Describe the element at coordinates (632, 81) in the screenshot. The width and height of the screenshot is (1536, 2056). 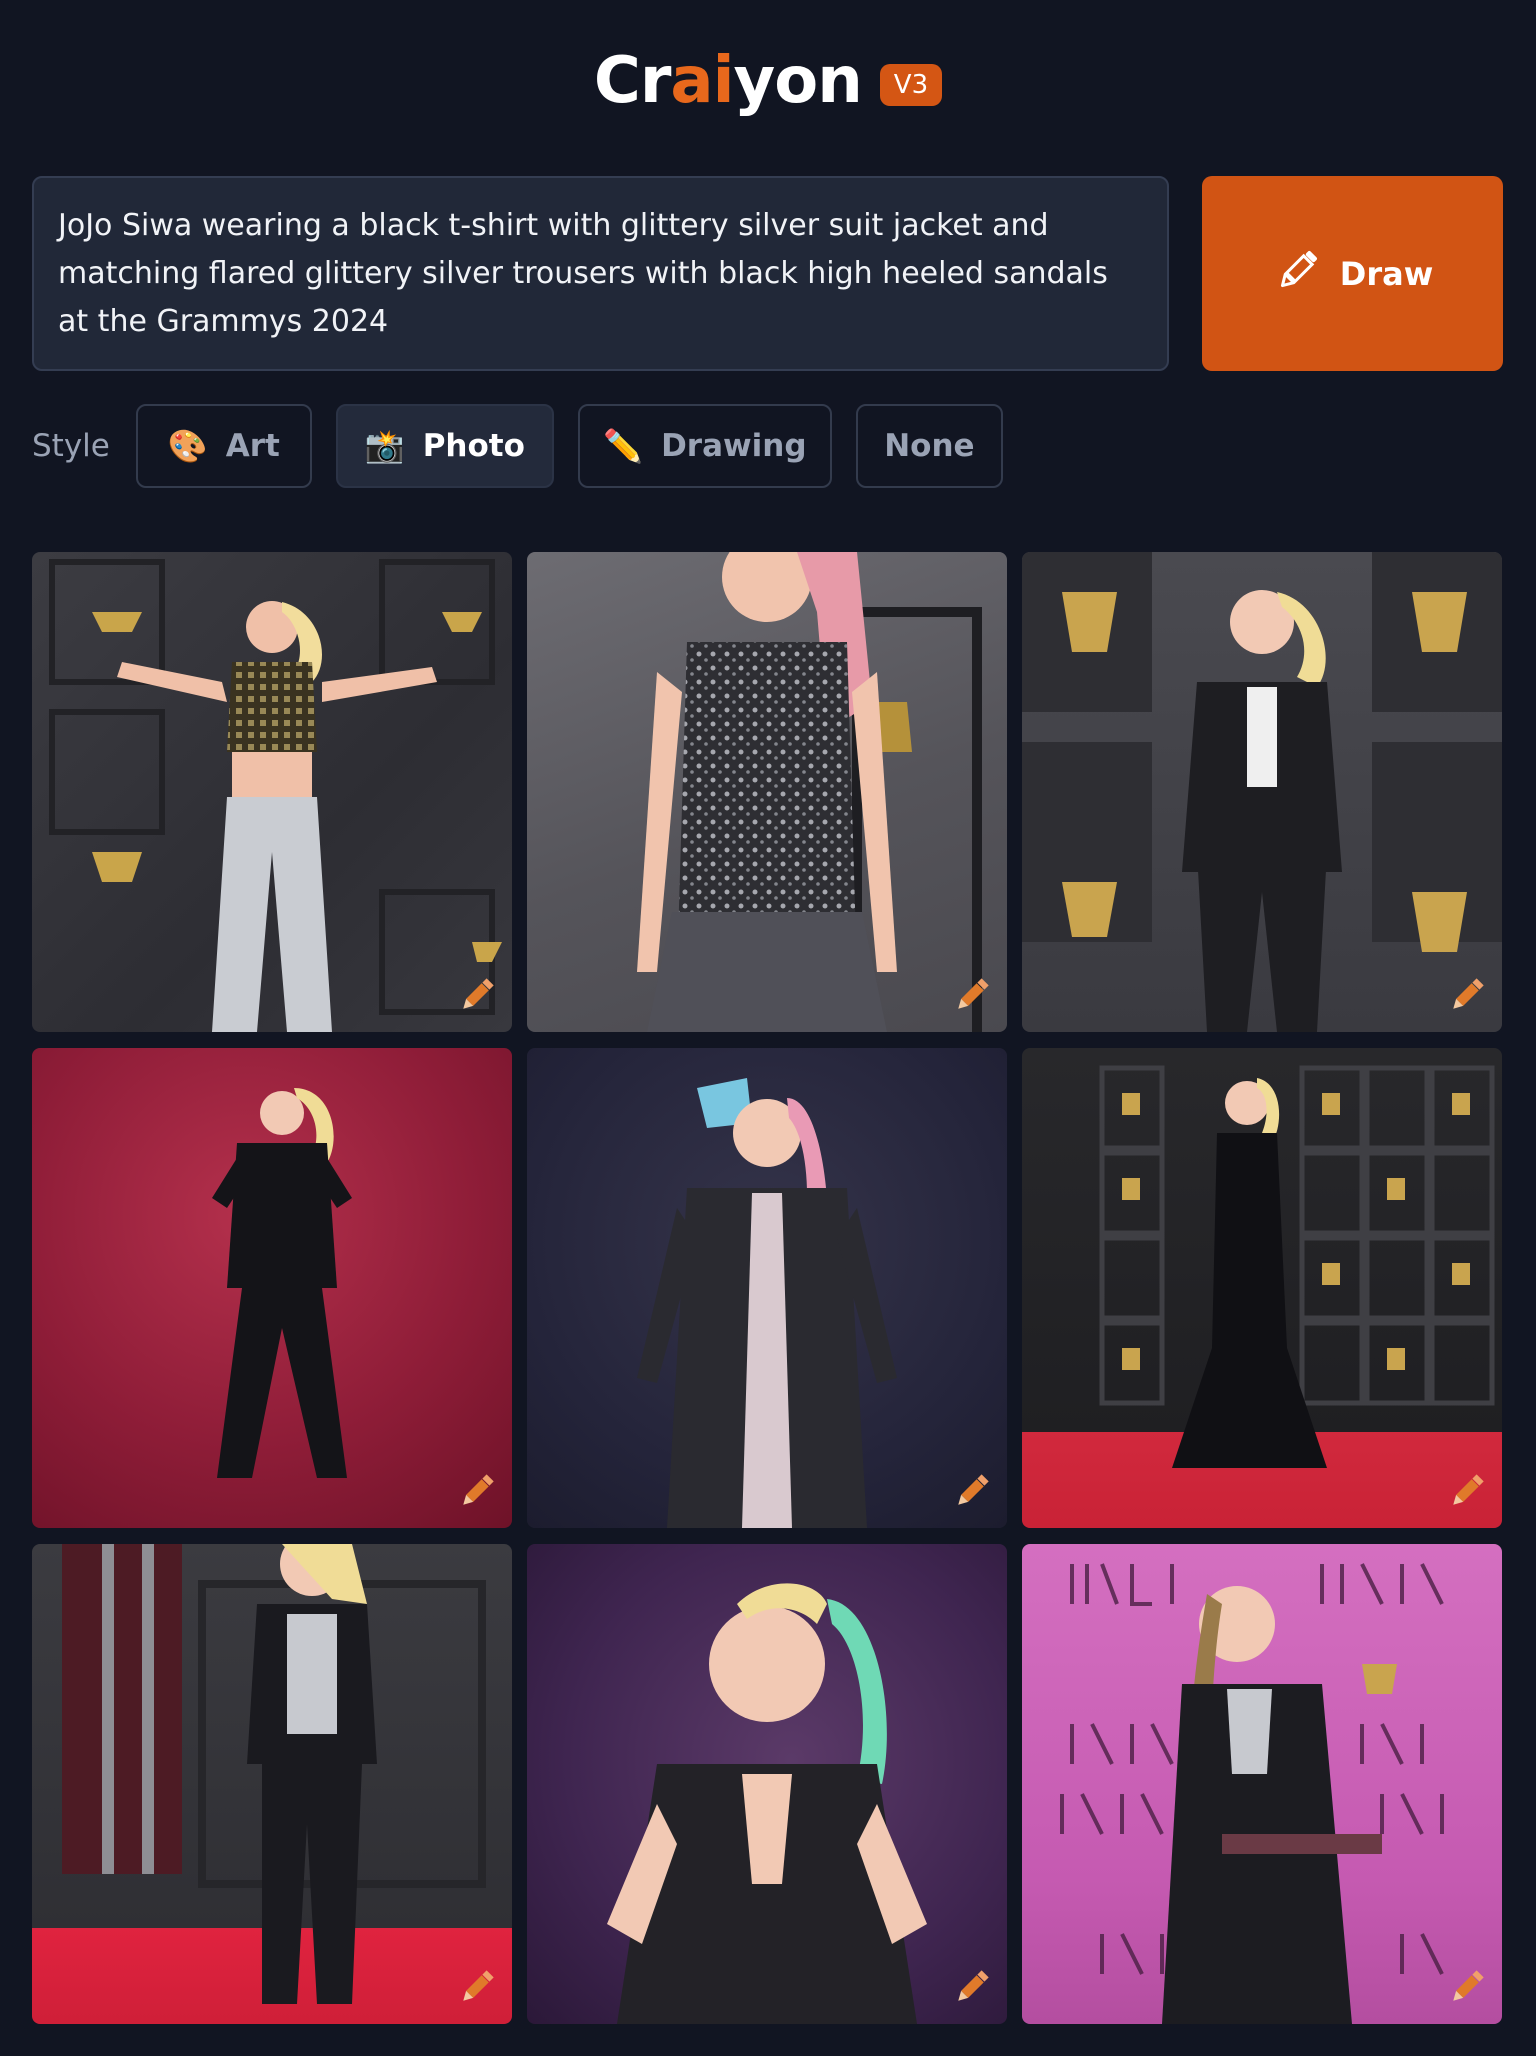
I see `logo-part-1: Cr` at that location.